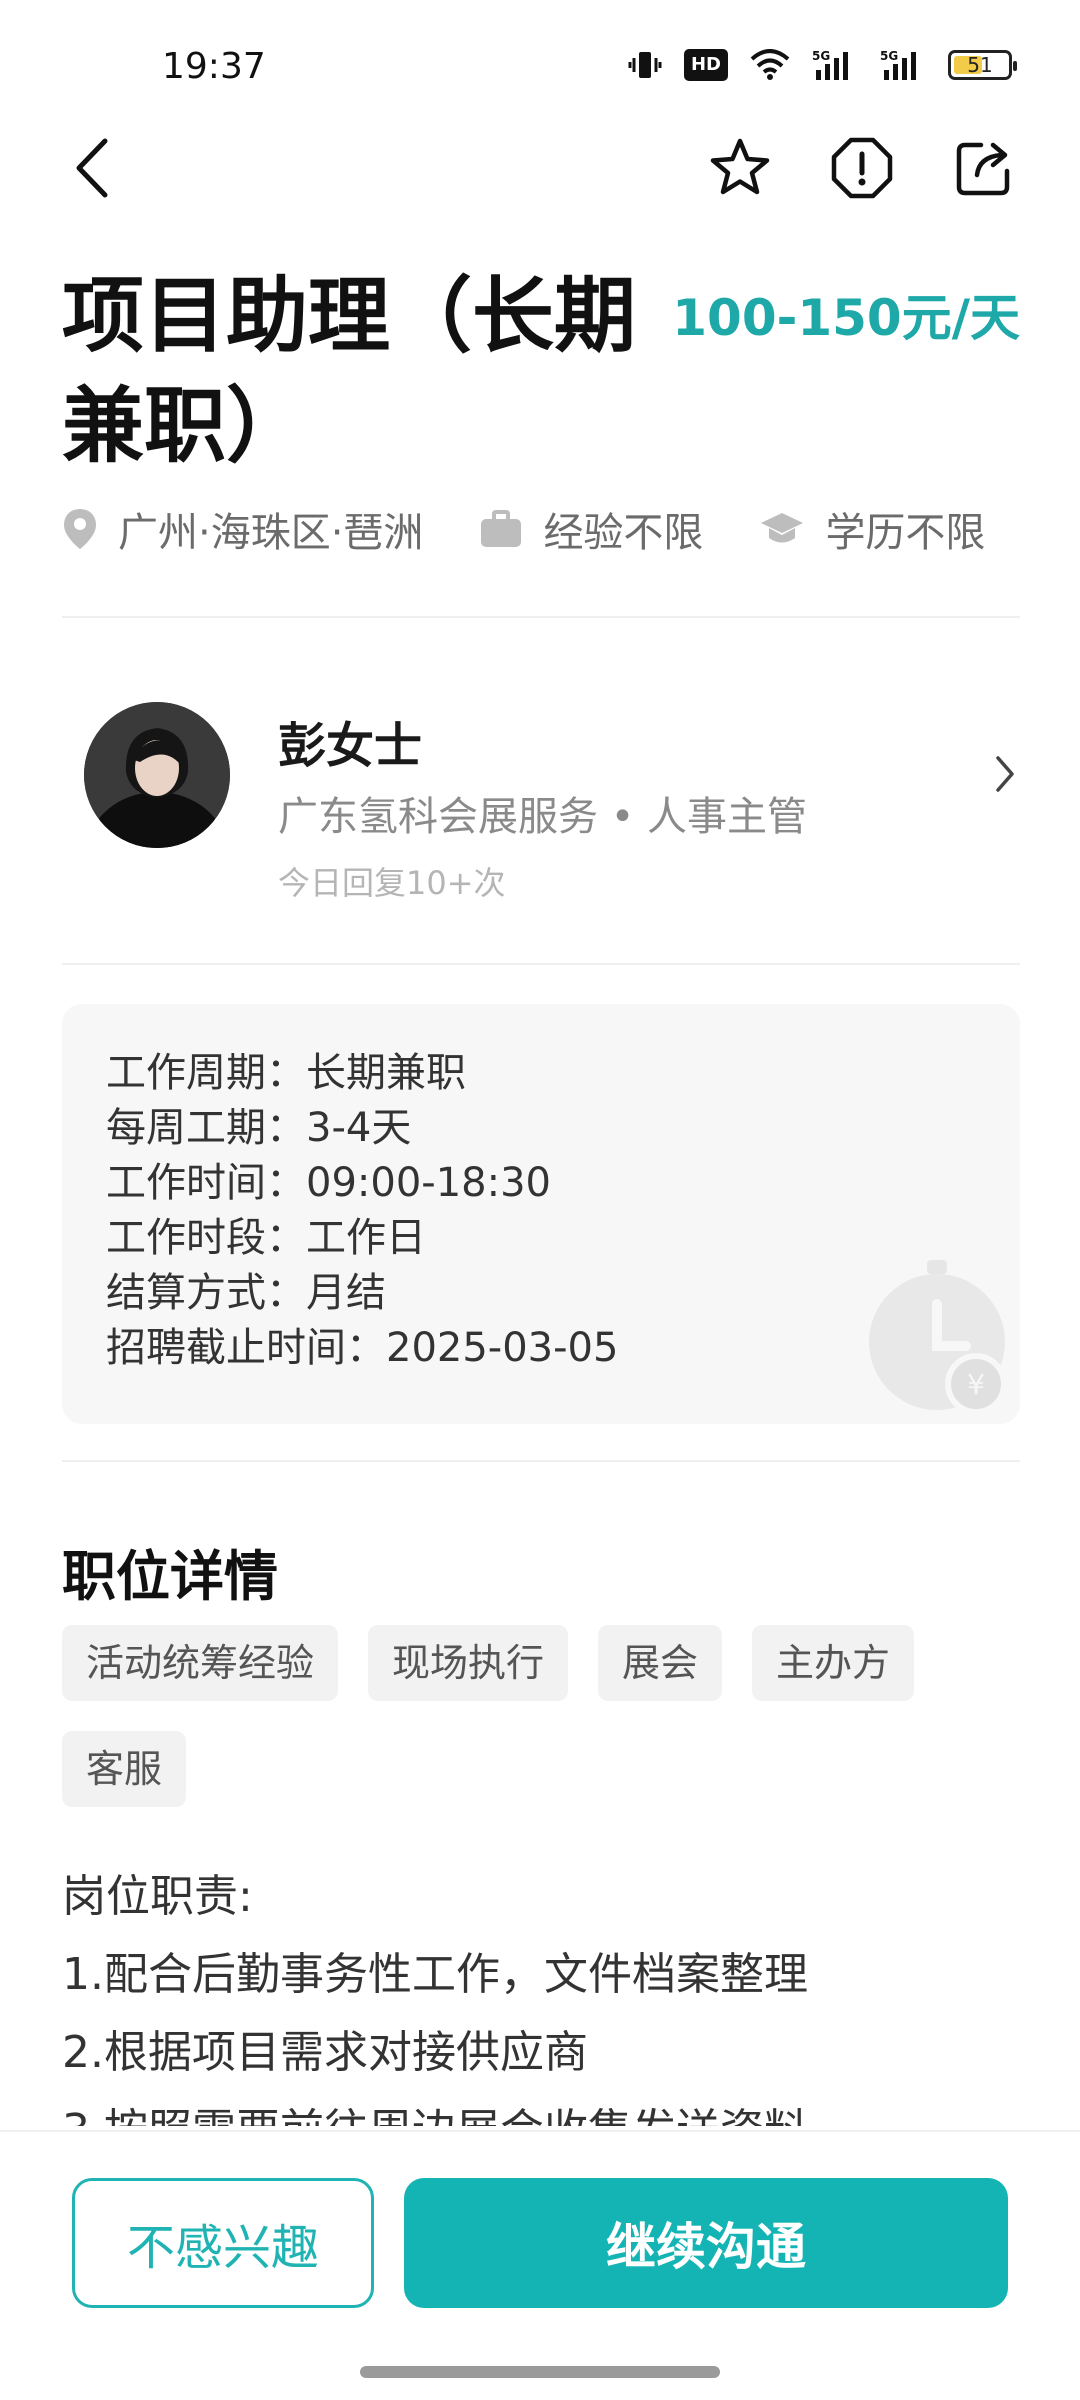 The height and width of the screenshot is (2400, 1080). What do you see at coordinates (645, 65) in the screenshot?
I see `vibrate-icon` at bounding box center [645, 65].